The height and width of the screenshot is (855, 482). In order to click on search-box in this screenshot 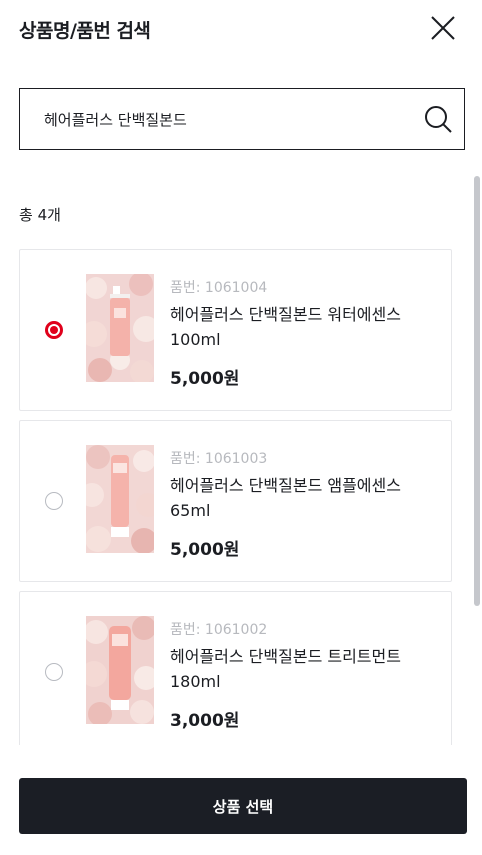, I will do `click(242, 119)`.